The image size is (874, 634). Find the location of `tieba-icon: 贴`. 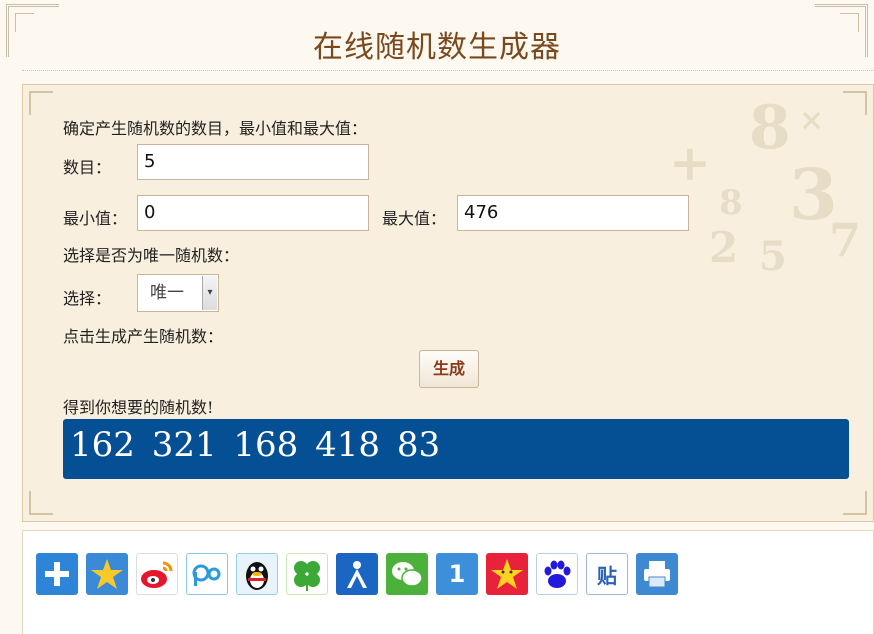

tieba-icon: 贴 is located at coordinates (607, 574).